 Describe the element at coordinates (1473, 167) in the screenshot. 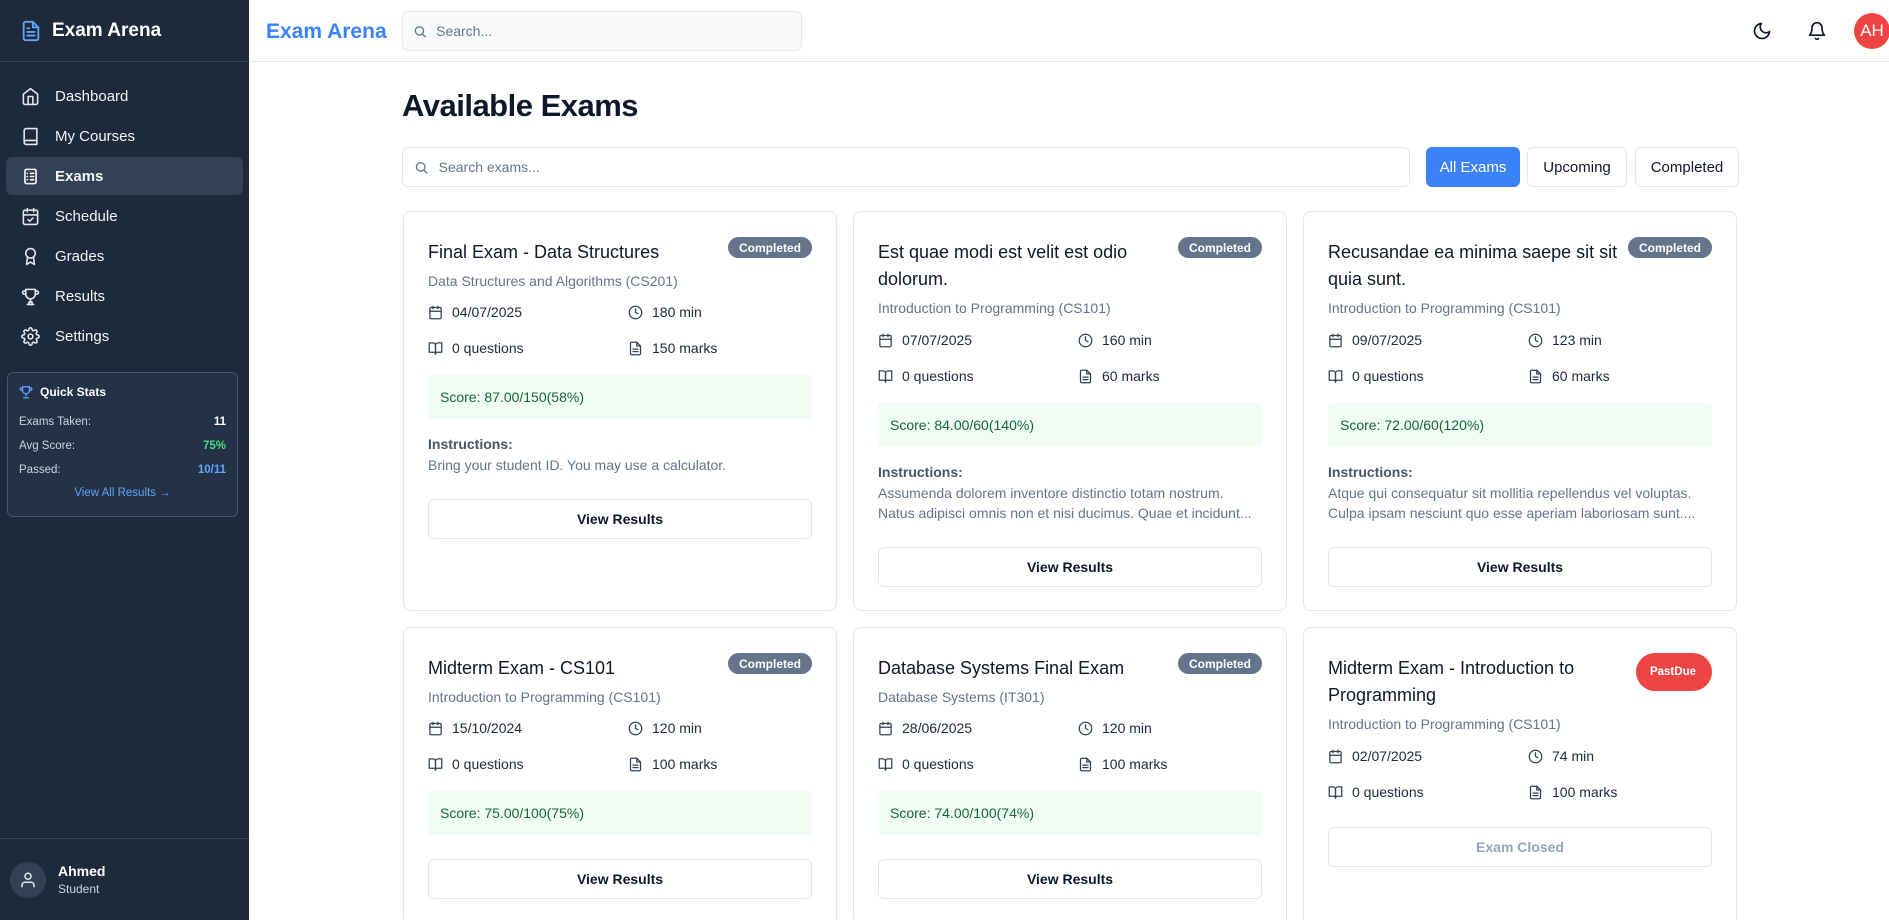

I see `filter-all-exams: All Exams` at that location.